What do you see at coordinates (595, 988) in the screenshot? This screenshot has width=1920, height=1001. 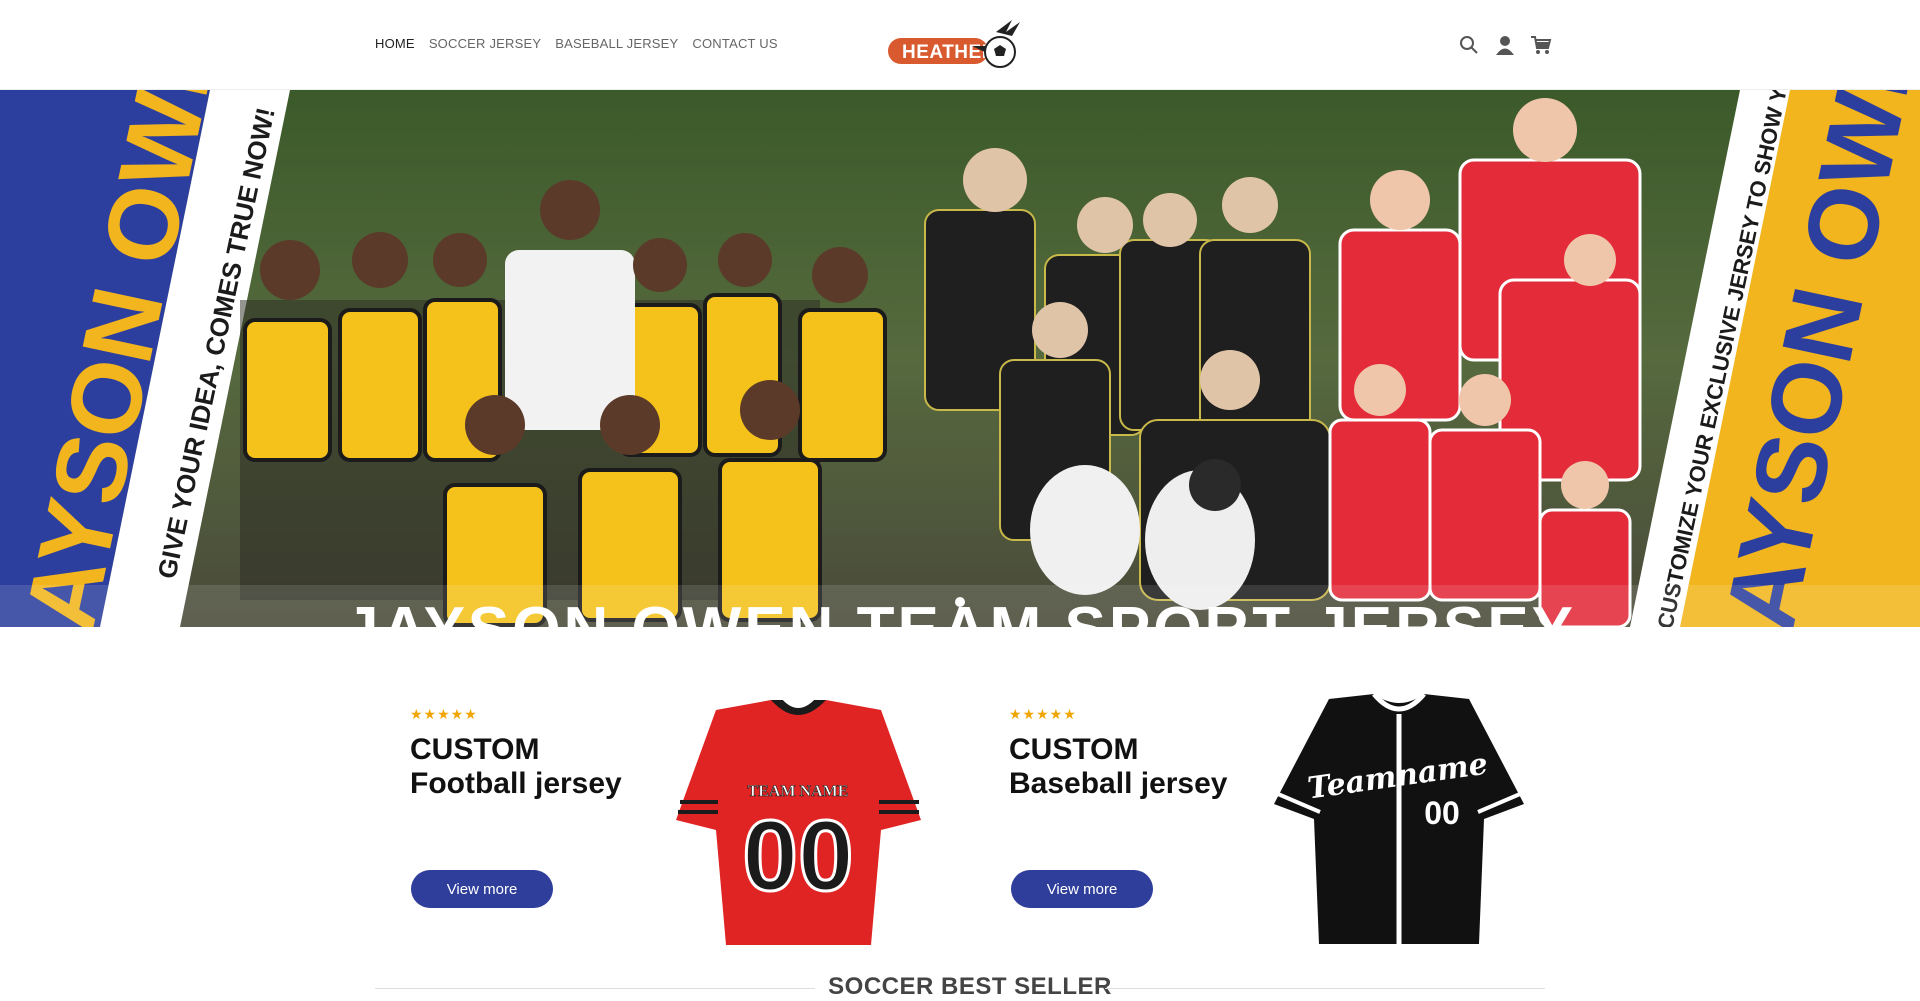 I see `section-divider-left` at bounding box center [595, 988].